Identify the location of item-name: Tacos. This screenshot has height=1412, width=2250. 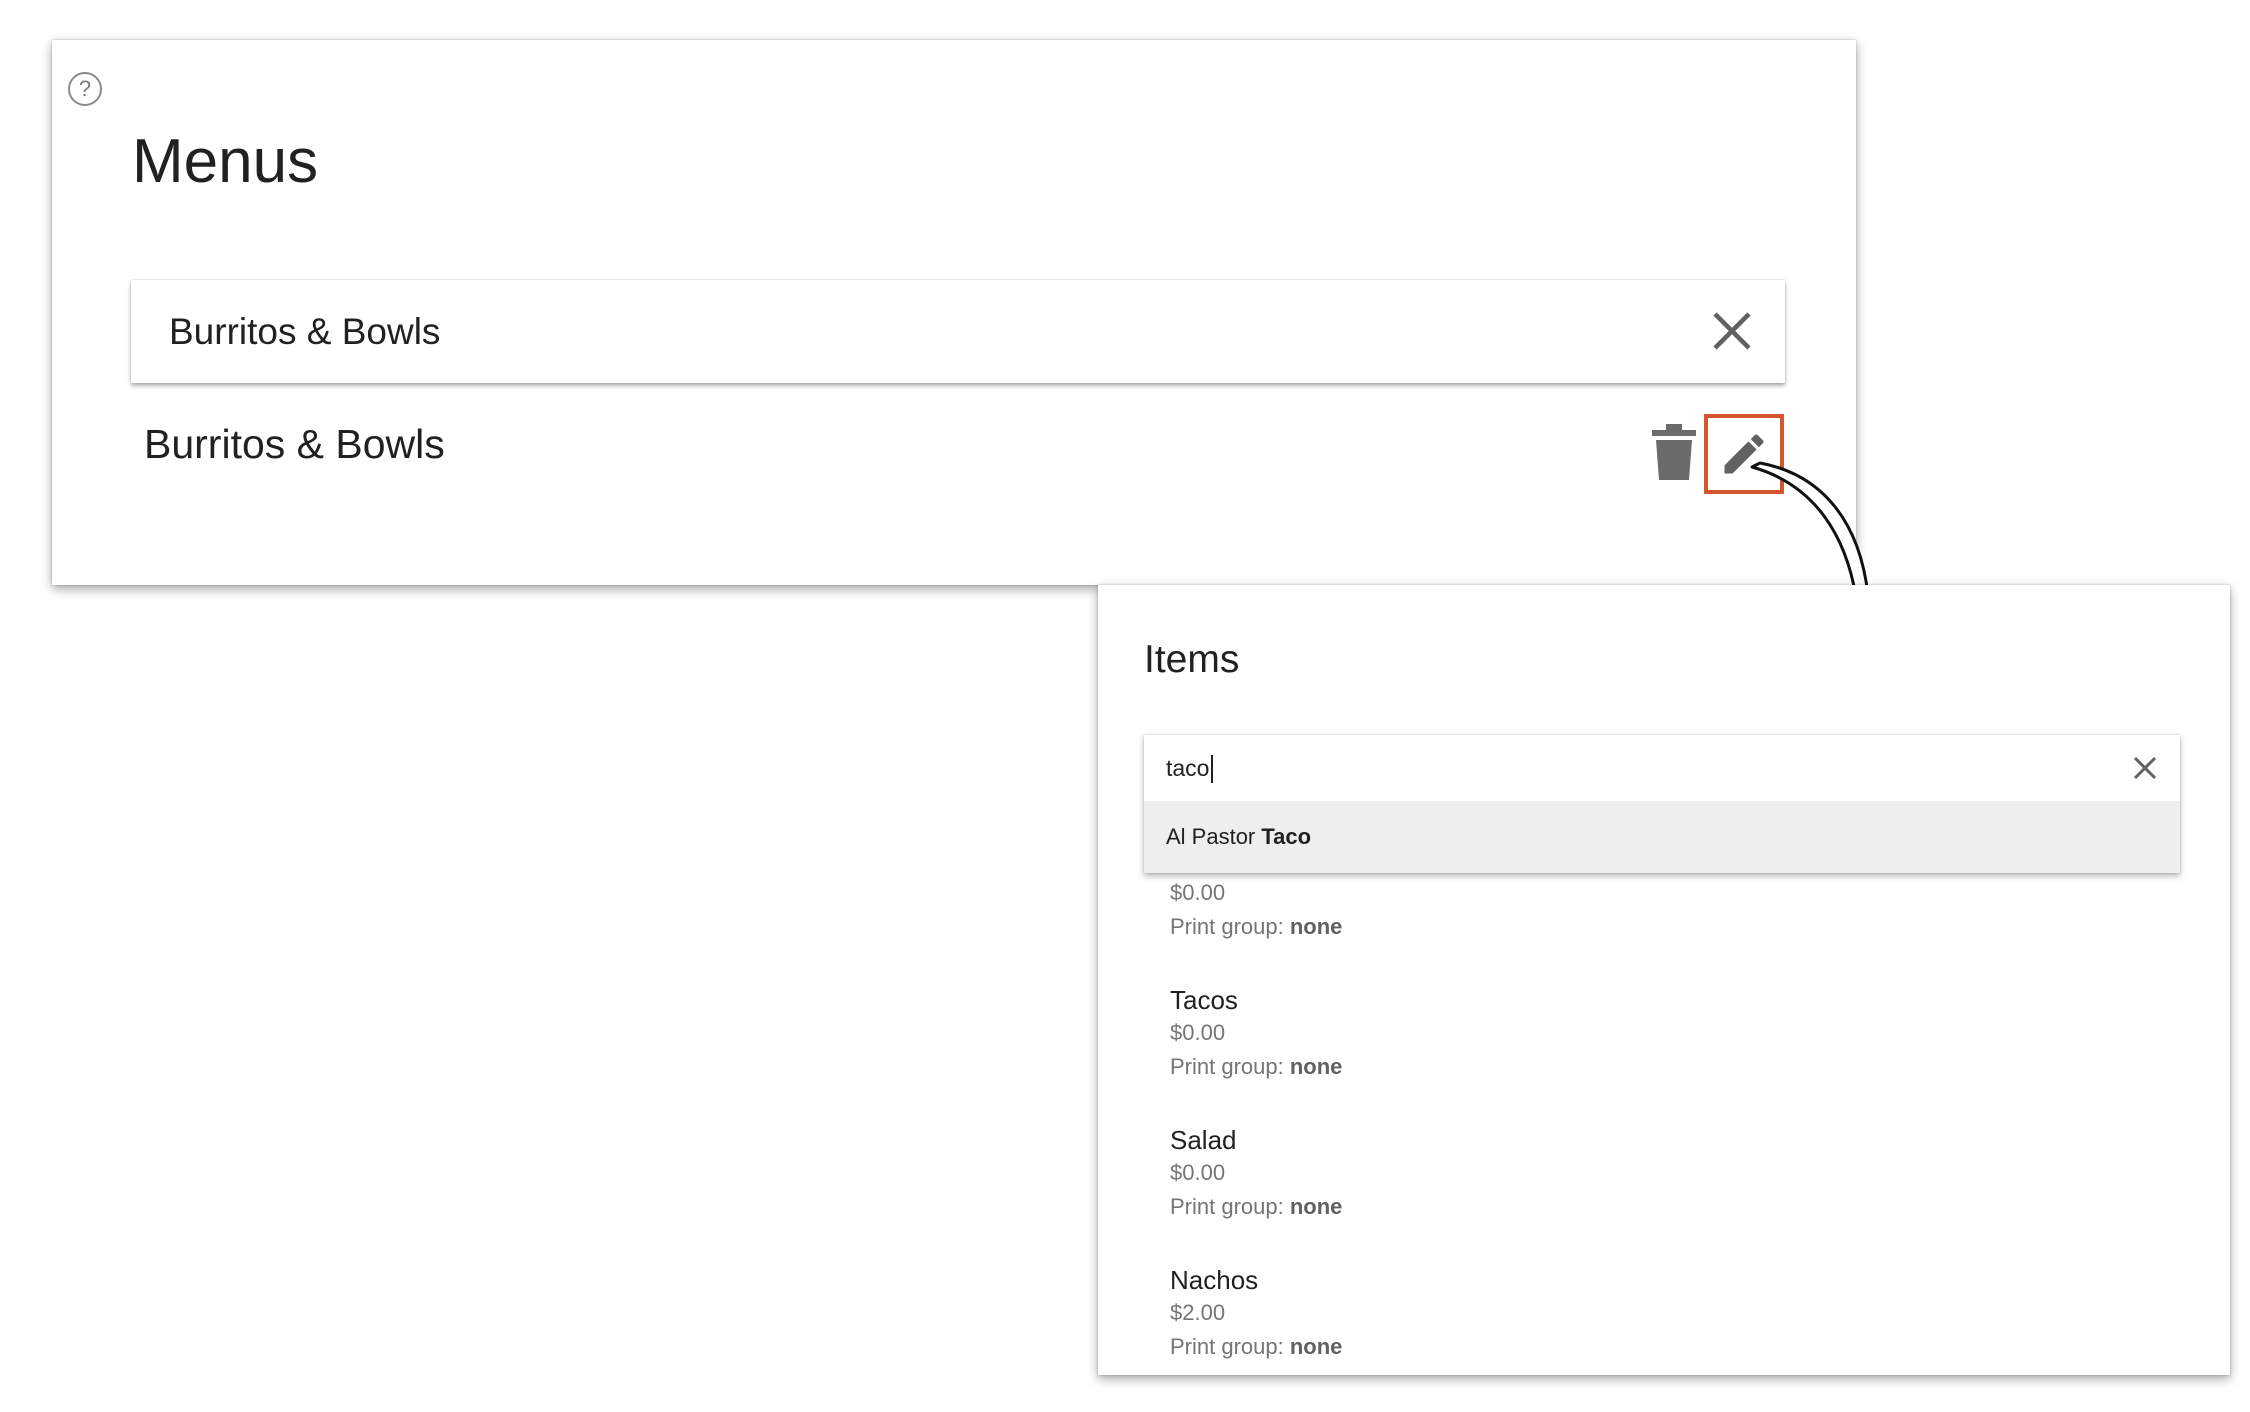
(1204, 1000).